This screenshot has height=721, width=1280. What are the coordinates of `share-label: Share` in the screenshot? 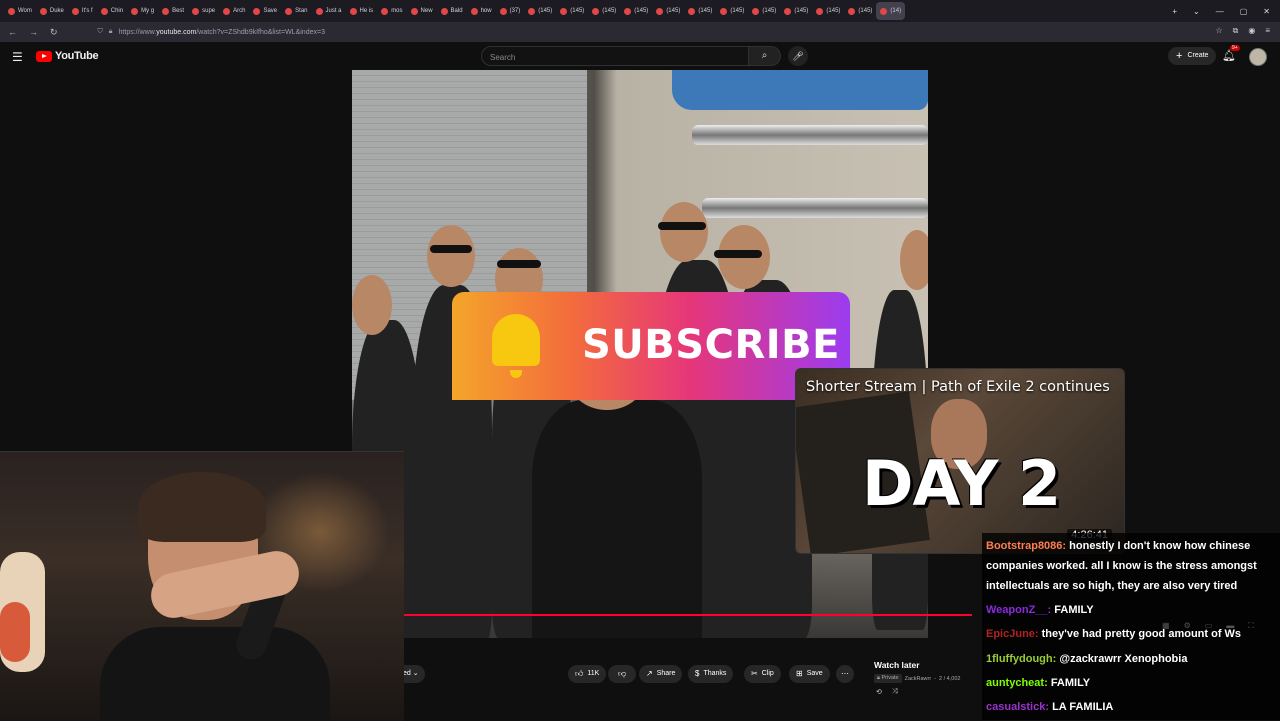 It's located at (666, 673).